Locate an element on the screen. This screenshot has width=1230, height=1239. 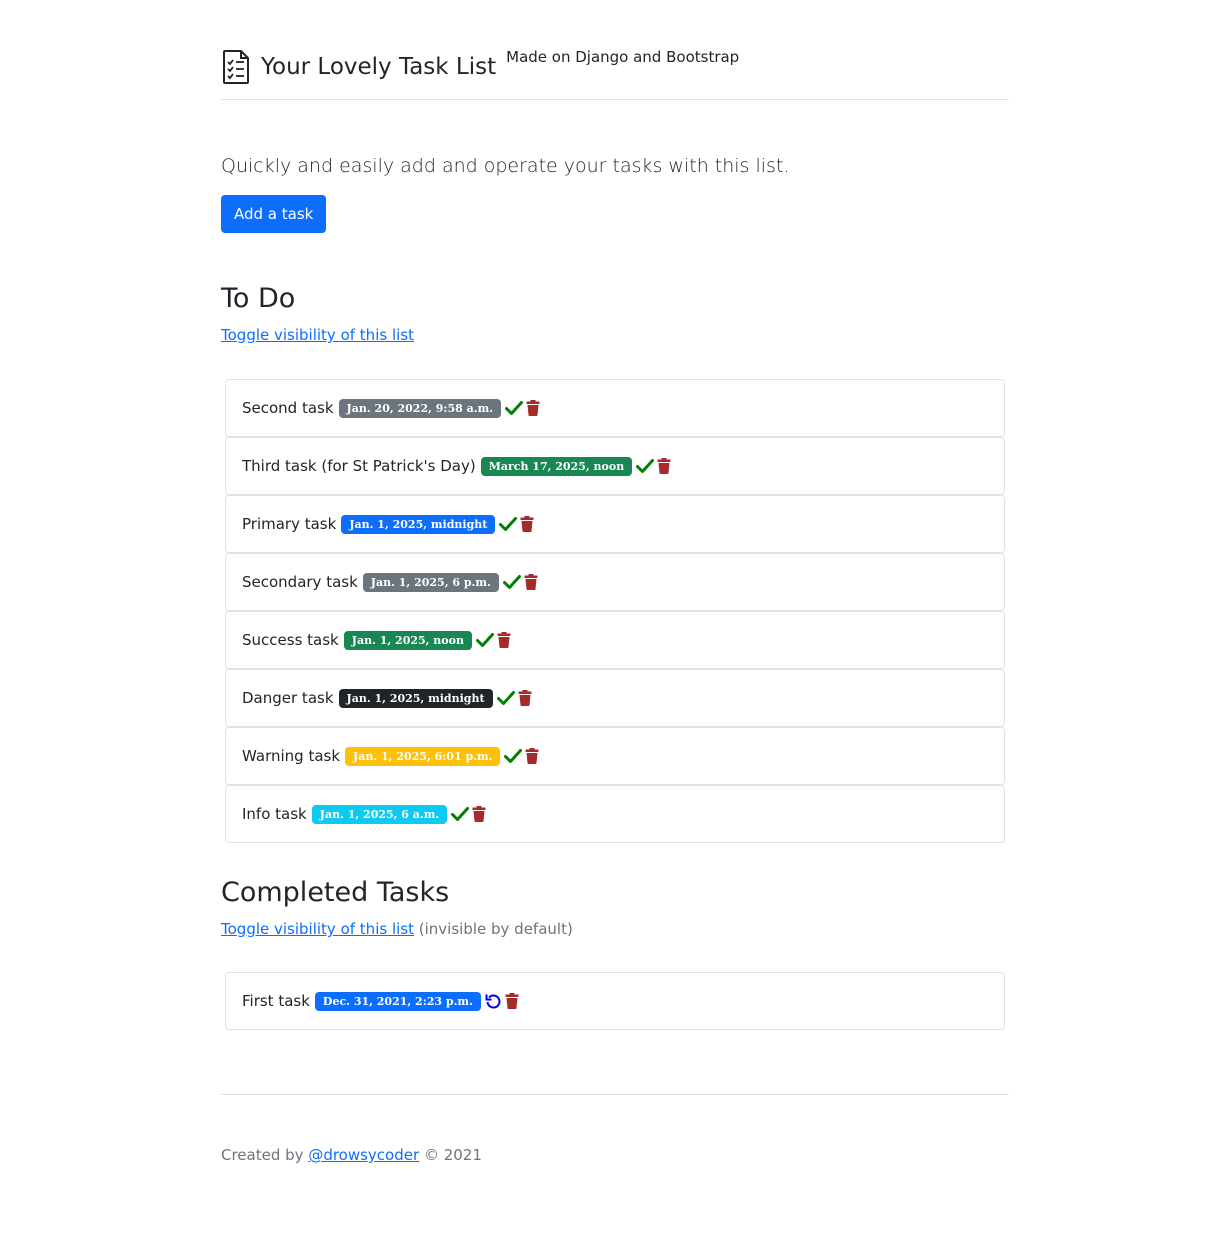
page-subtitle: Made on Django and Bootstrap is located at coordinates (623, 57).